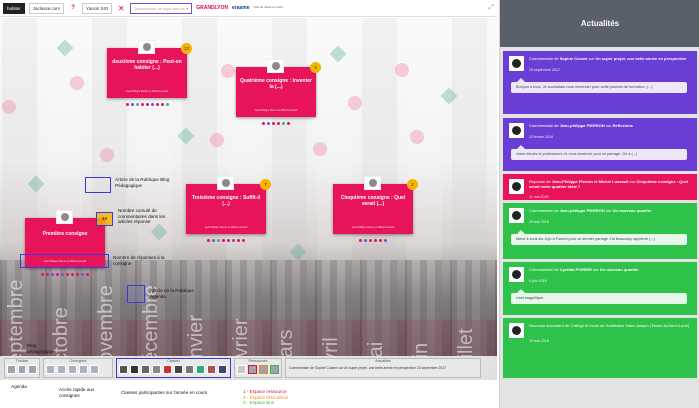  Describe the element at coordinates (19, 199) in the screenshot. I see `month-column: septembre` at that location.